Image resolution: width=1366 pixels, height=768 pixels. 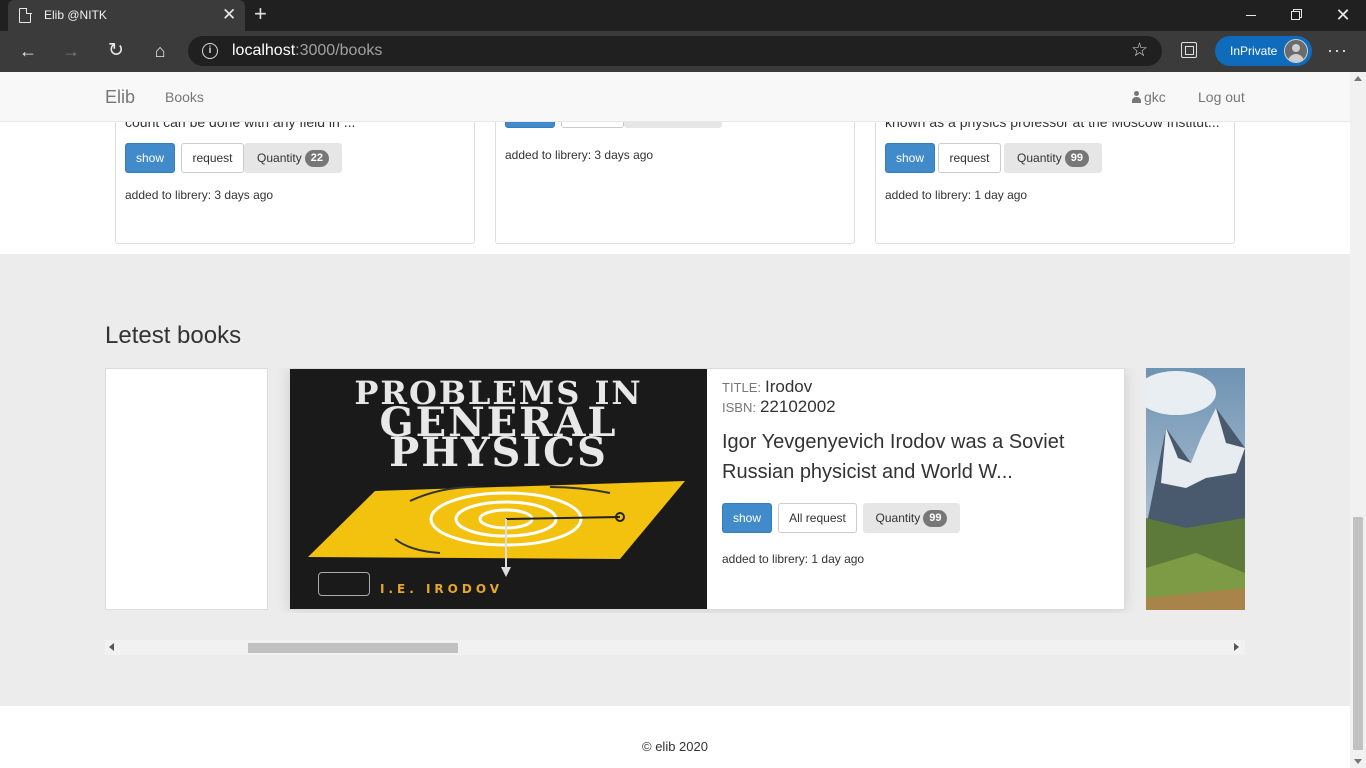 What do you see at coordinates (1254, 51) in the screenshot?
I see `inprivate-label: InPrivate` at bounding box center [1254, 51].